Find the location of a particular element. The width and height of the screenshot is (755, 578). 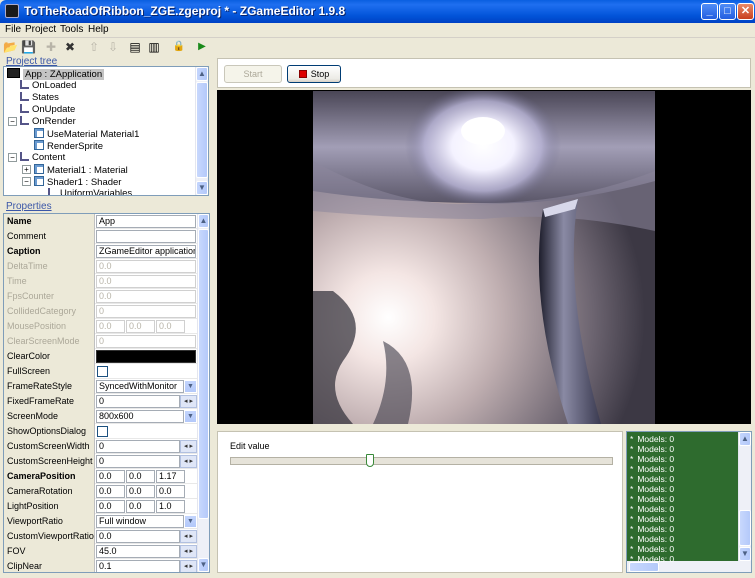

tree-item: UseMaterial Material1 is located at coordinates (86, 134).